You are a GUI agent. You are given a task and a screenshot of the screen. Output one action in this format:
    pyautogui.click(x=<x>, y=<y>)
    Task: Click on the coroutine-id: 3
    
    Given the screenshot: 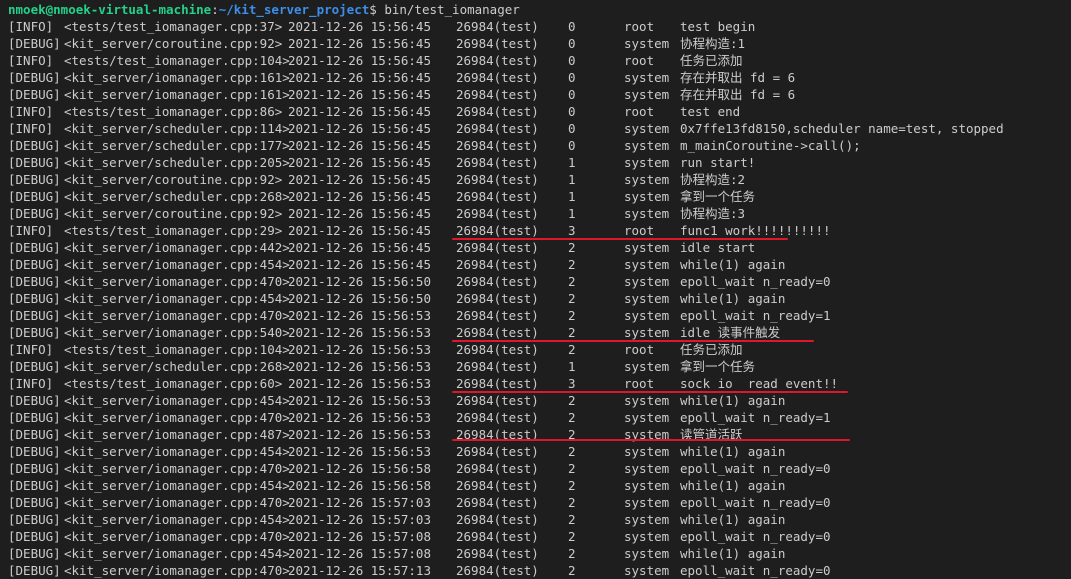 What is the action you would take?
    pyautogui.click(x=572, y=230)
    